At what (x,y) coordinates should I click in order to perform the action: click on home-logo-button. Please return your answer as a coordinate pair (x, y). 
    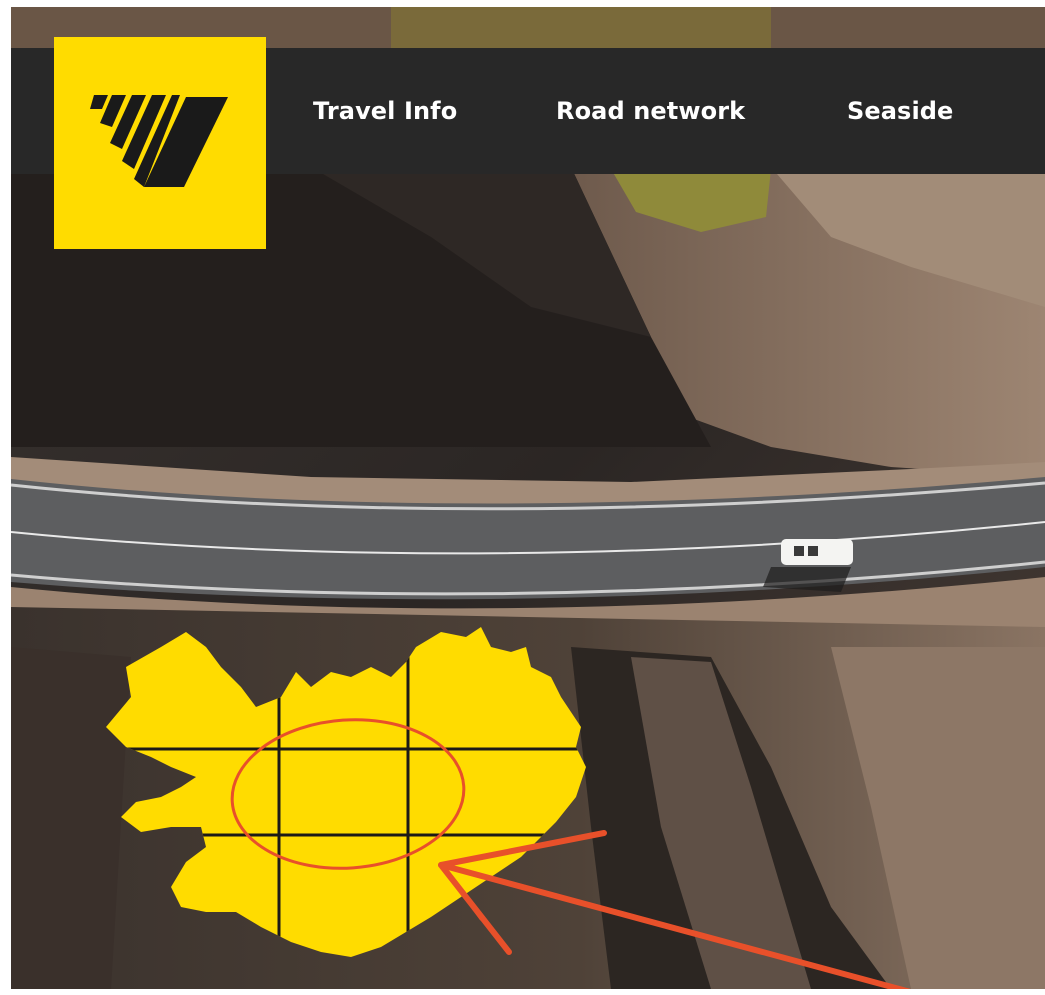
    Looking at the image, I should click on (160, 143).